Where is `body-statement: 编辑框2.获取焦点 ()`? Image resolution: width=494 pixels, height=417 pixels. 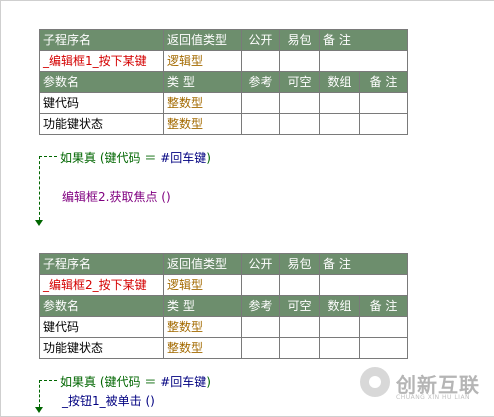 body-statement: 编辑框2.获取焦点 () is located at coordinates (116, 196).